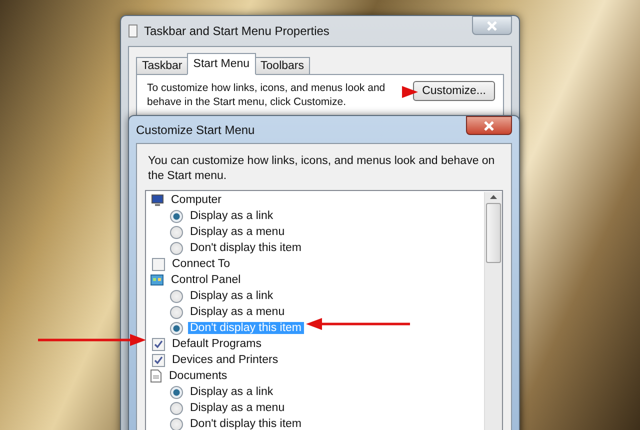 The image size is (640, 430). What do you see at coordinates (225, 360) in the screenshot?
I see `checkbox-label: Devices and Printers` at bounding box center [225, 360].